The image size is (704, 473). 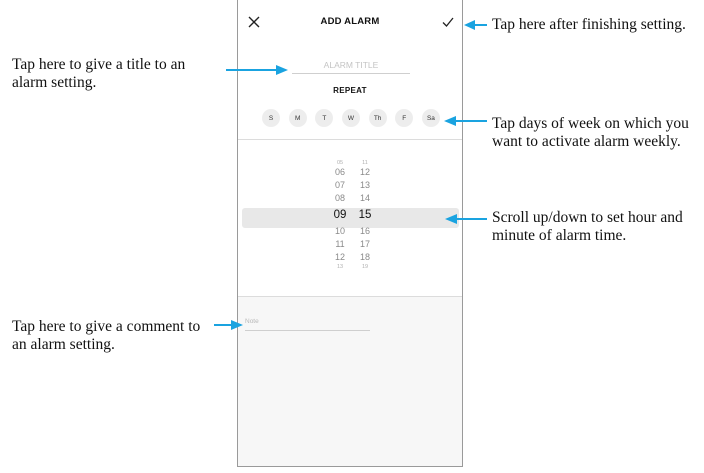 What do you see at coordinates (339, 172) in the screenshot?
I see `hour-value: 06` at bounding box center [339, 172].